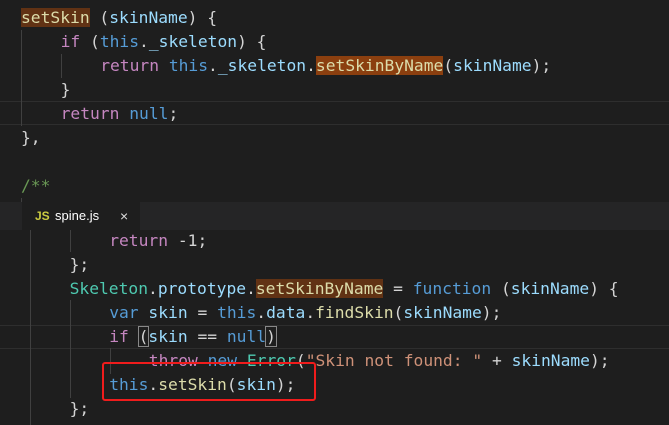 Image resolution: width=669 pixels, height=425 pixels. I want to click on code-line: /**, so click(35, 186).